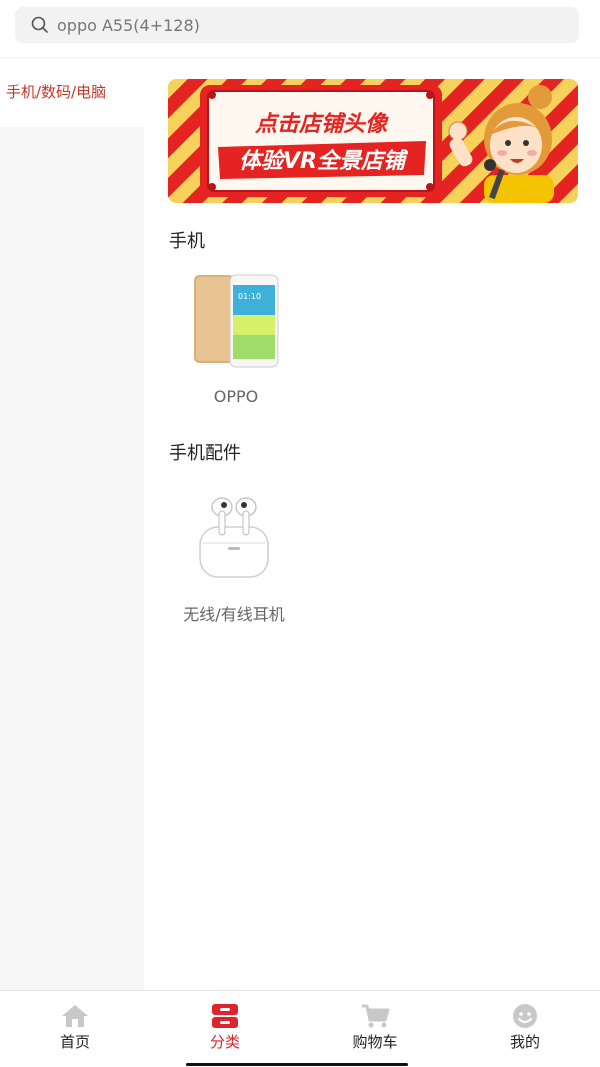  What do you see at coordinates (187, 241) in the screenshot?
I see `section-title-phones: 手机` at bounding box center [187, 241].